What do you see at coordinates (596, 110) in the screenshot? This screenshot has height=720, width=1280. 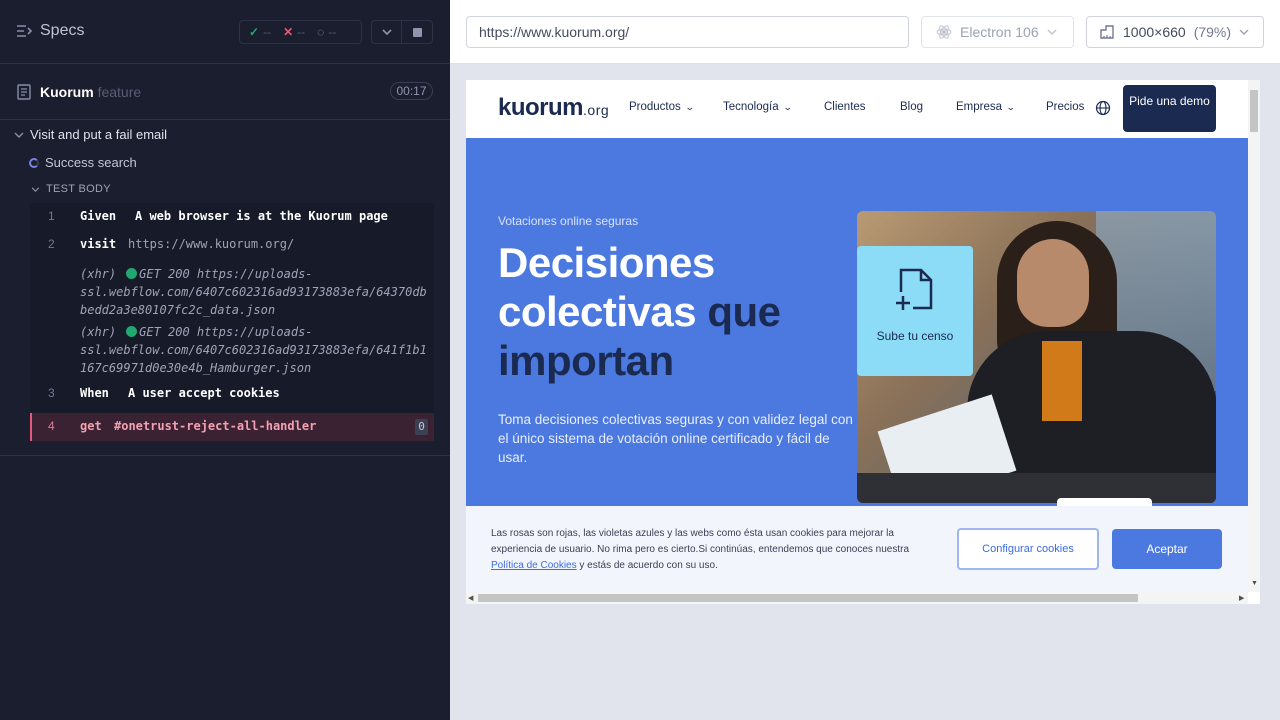 I see `logo-suffix: .org` at bounding box center [596, 110].